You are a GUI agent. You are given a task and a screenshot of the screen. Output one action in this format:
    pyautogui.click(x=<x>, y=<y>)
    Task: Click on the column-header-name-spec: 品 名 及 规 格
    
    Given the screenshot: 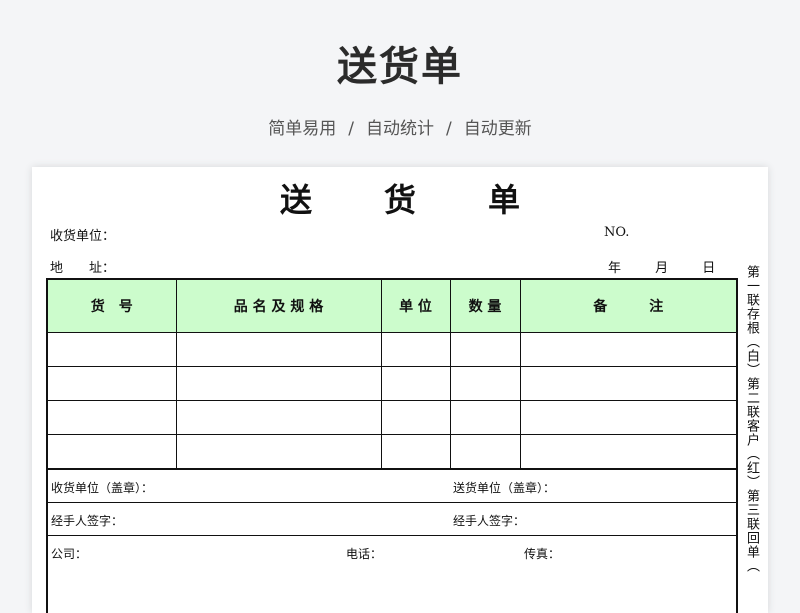 What is the action you would take?
    pyautogui.click(x=278, y=305)
    